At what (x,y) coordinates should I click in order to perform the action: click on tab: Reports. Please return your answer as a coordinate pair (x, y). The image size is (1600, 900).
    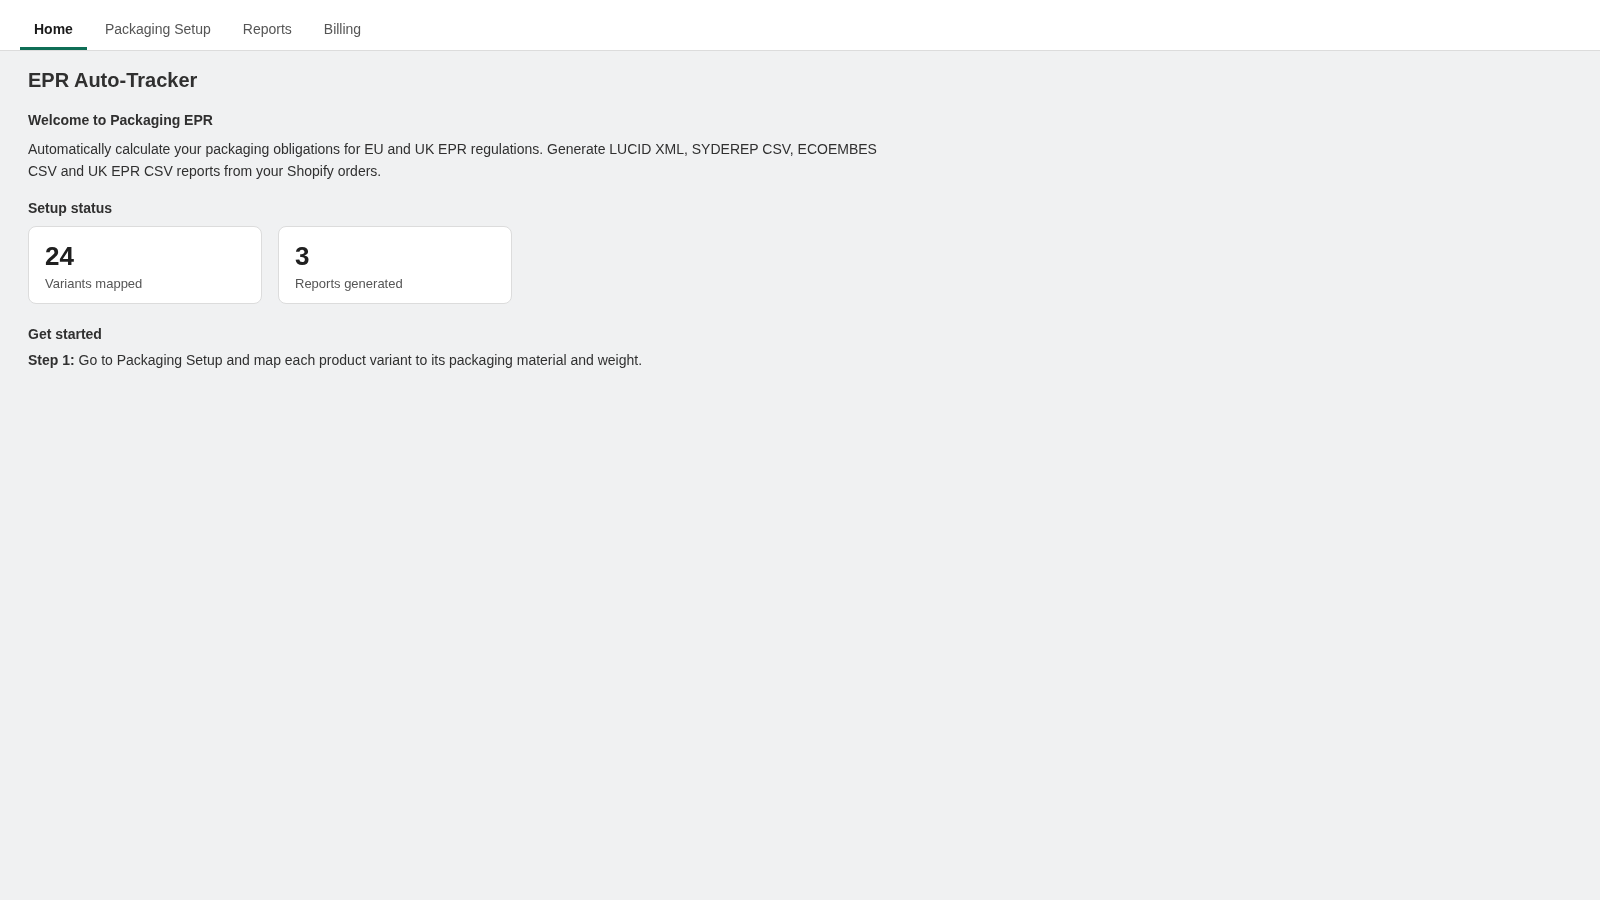
    Looking at the image, I should click on (267, 35).